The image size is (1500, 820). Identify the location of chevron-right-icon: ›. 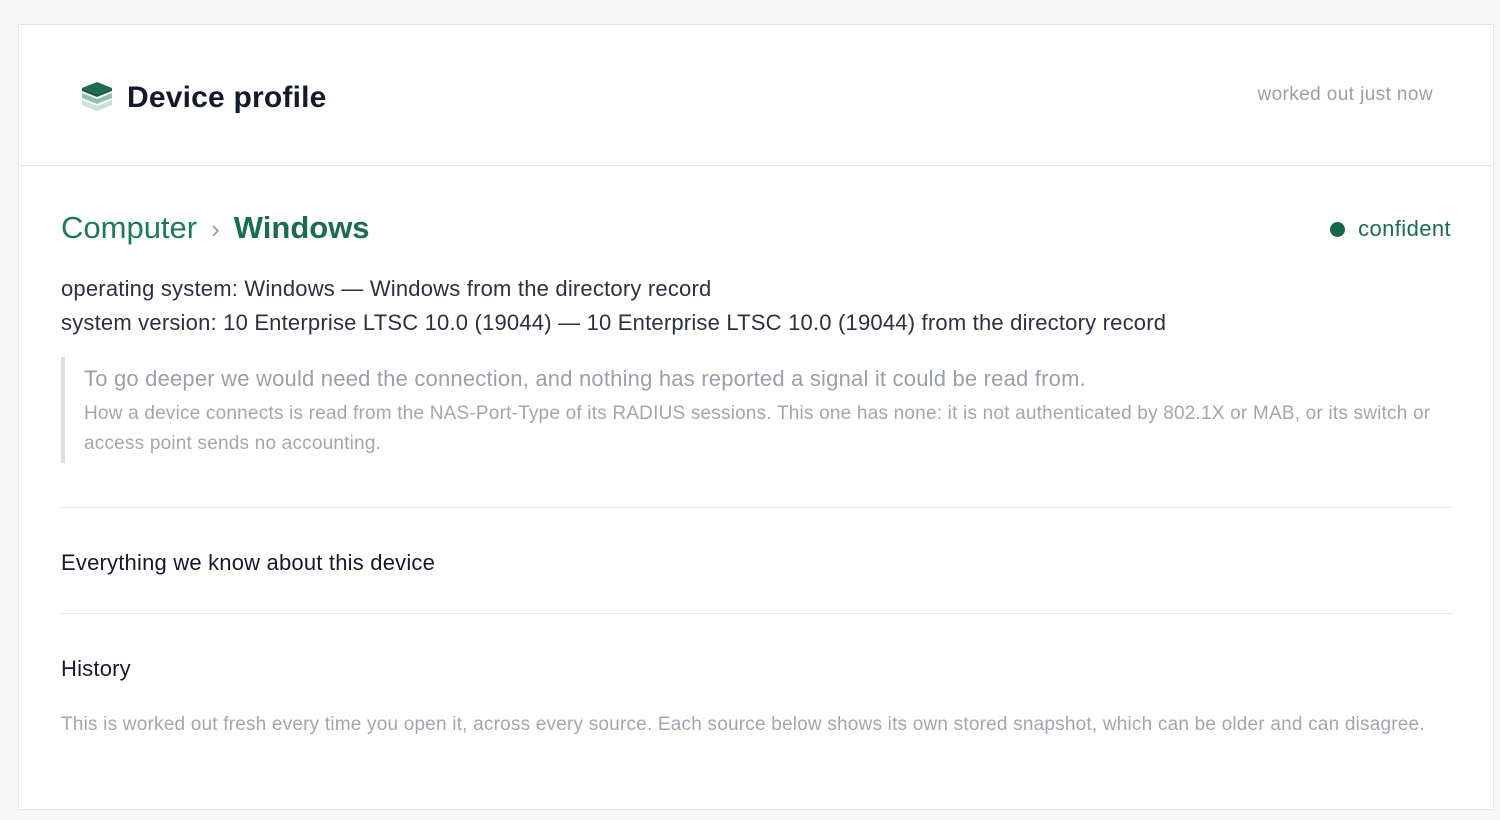
(215, 229).